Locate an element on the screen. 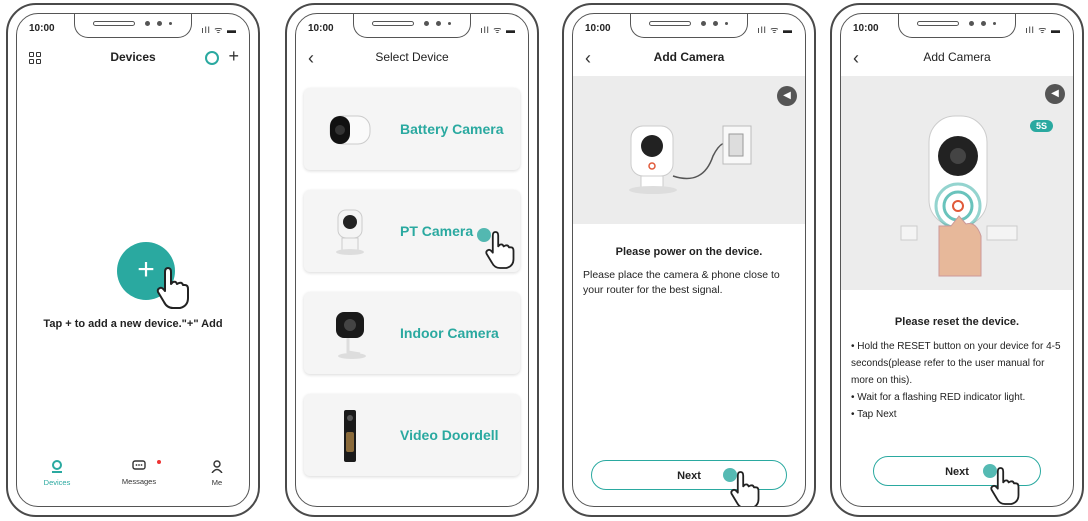 The height and width of the screenshot is (521, 1088). power-on-illustration: ◀ is located at coordinates (689, 150).